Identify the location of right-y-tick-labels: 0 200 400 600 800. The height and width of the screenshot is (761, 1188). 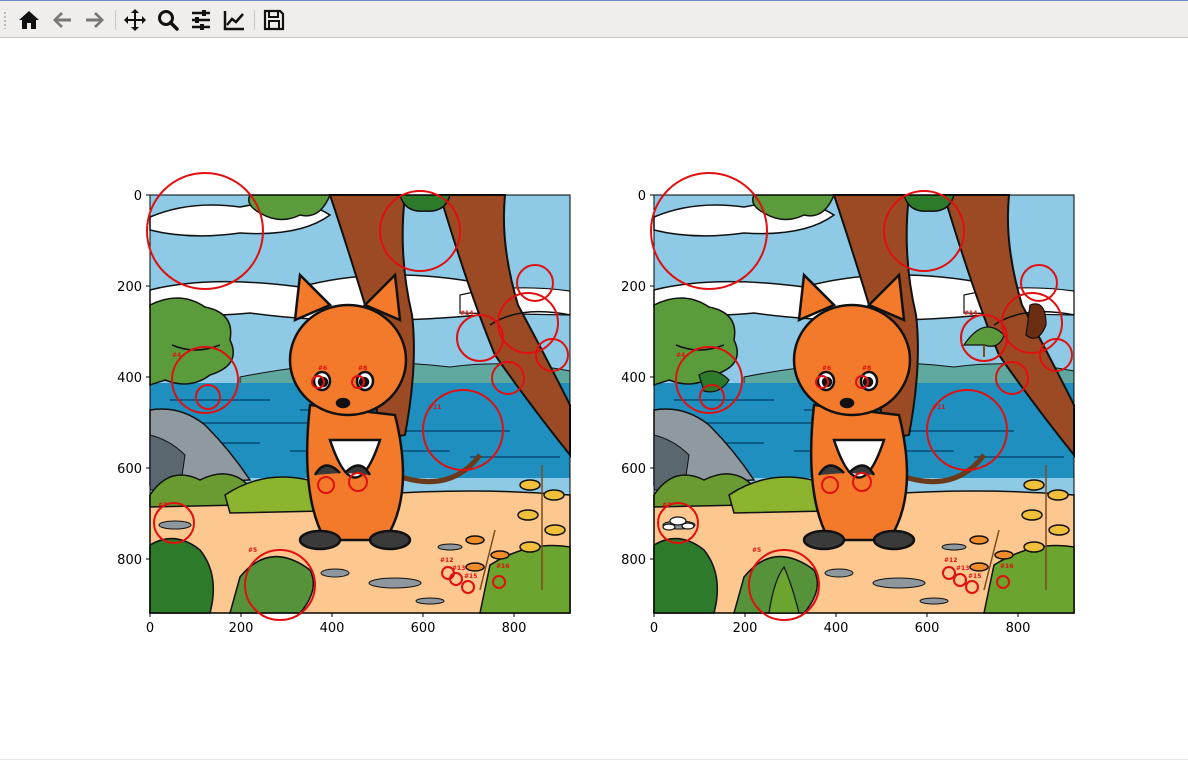
(633, 378).